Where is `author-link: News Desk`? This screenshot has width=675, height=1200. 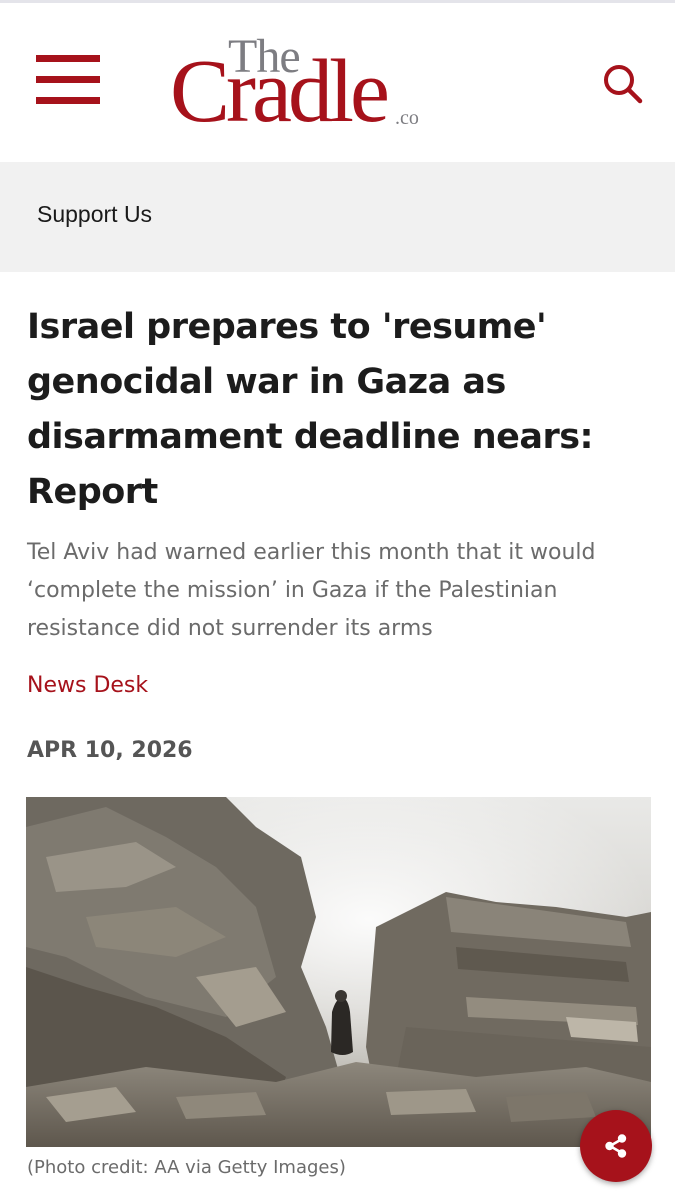
author-link: News Desk is located at coordinates (87, 686).